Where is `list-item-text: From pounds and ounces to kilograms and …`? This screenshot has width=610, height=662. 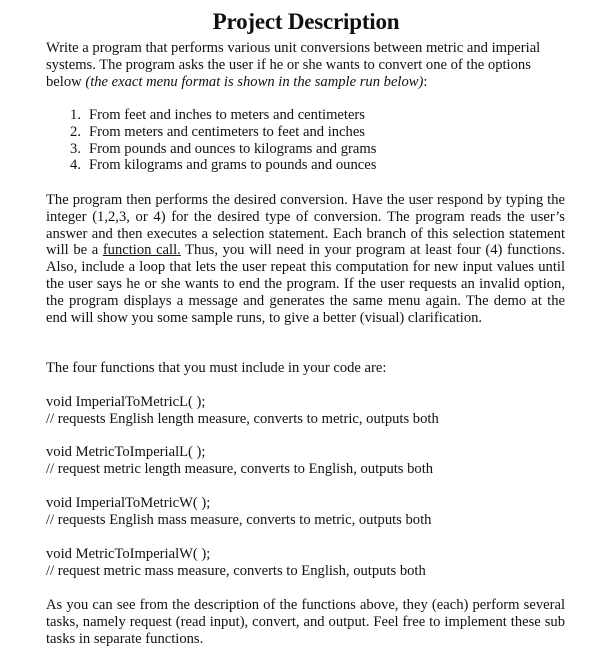
list-item-text: From pounds and ounces to kilograms and … is located at coordinates (233, 148).